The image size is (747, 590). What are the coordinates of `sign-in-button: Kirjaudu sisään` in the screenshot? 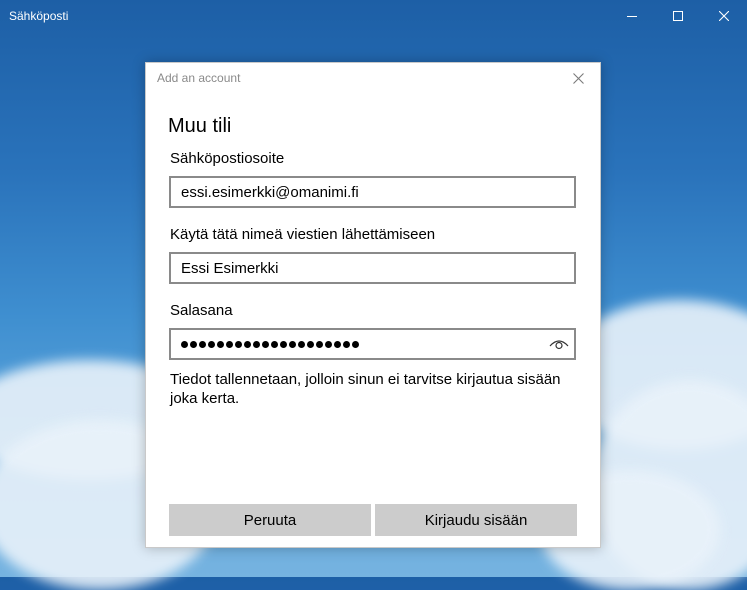 It's located at (476, 520).